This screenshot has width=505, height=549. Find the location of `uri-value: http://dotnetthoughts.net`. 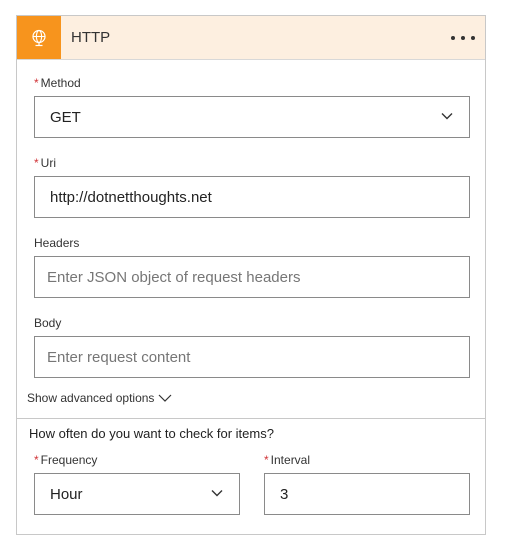

uri-value: http://dotnetthoughts.net is located at coordinates (131, 197).